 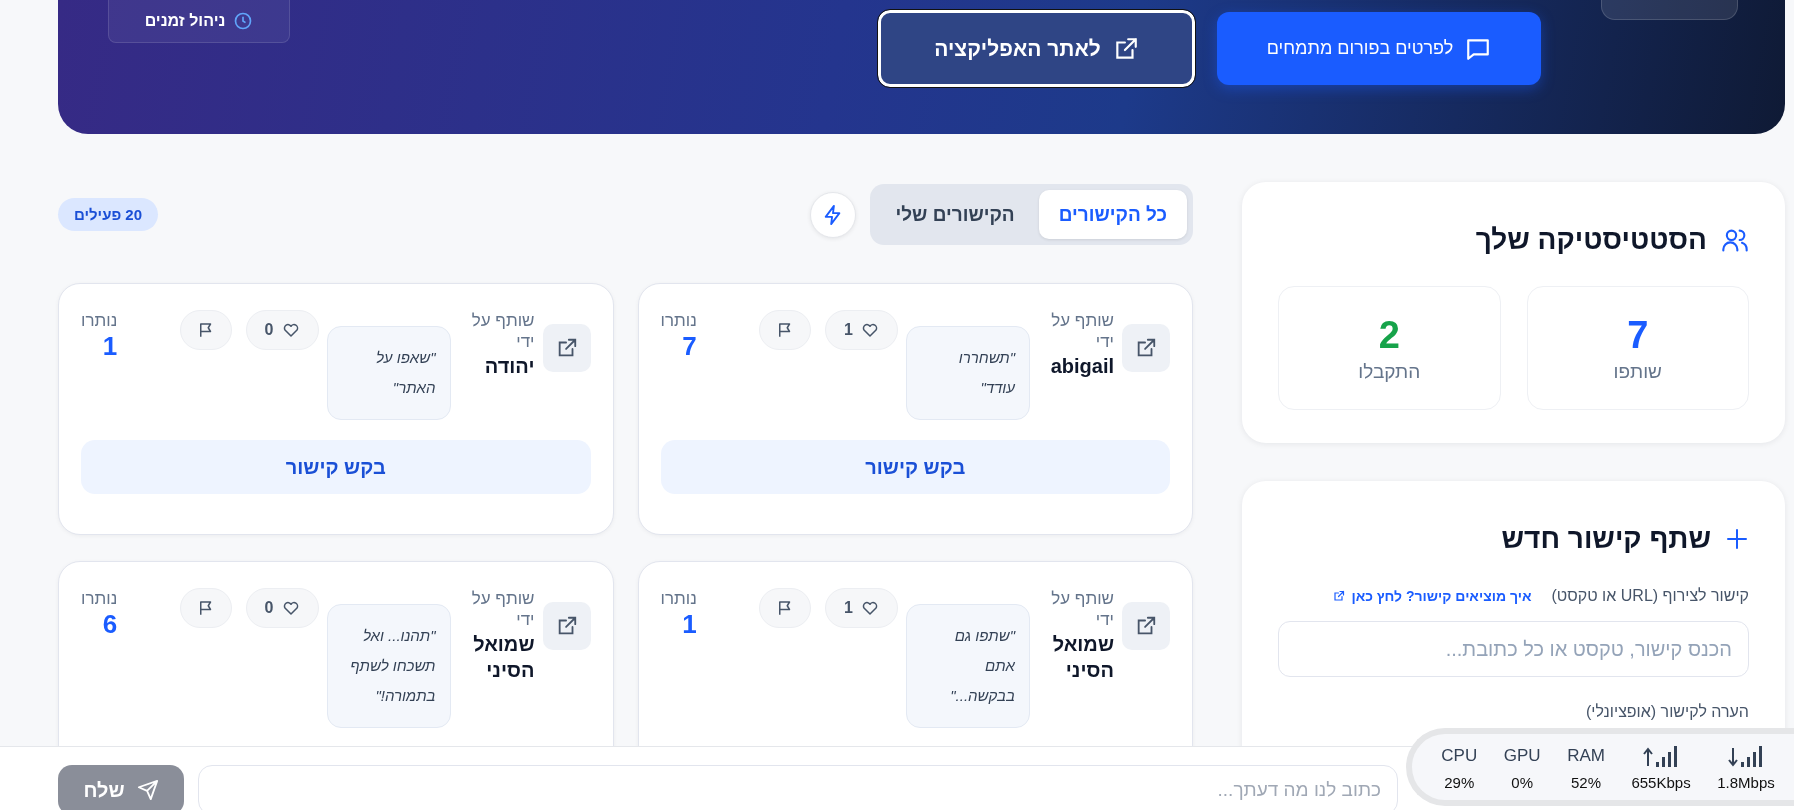 What do you see at coordinates (1661, 782) in the screenshot?
I see `monitor-value: 655Kbps` at bounding box center [1661, 782].